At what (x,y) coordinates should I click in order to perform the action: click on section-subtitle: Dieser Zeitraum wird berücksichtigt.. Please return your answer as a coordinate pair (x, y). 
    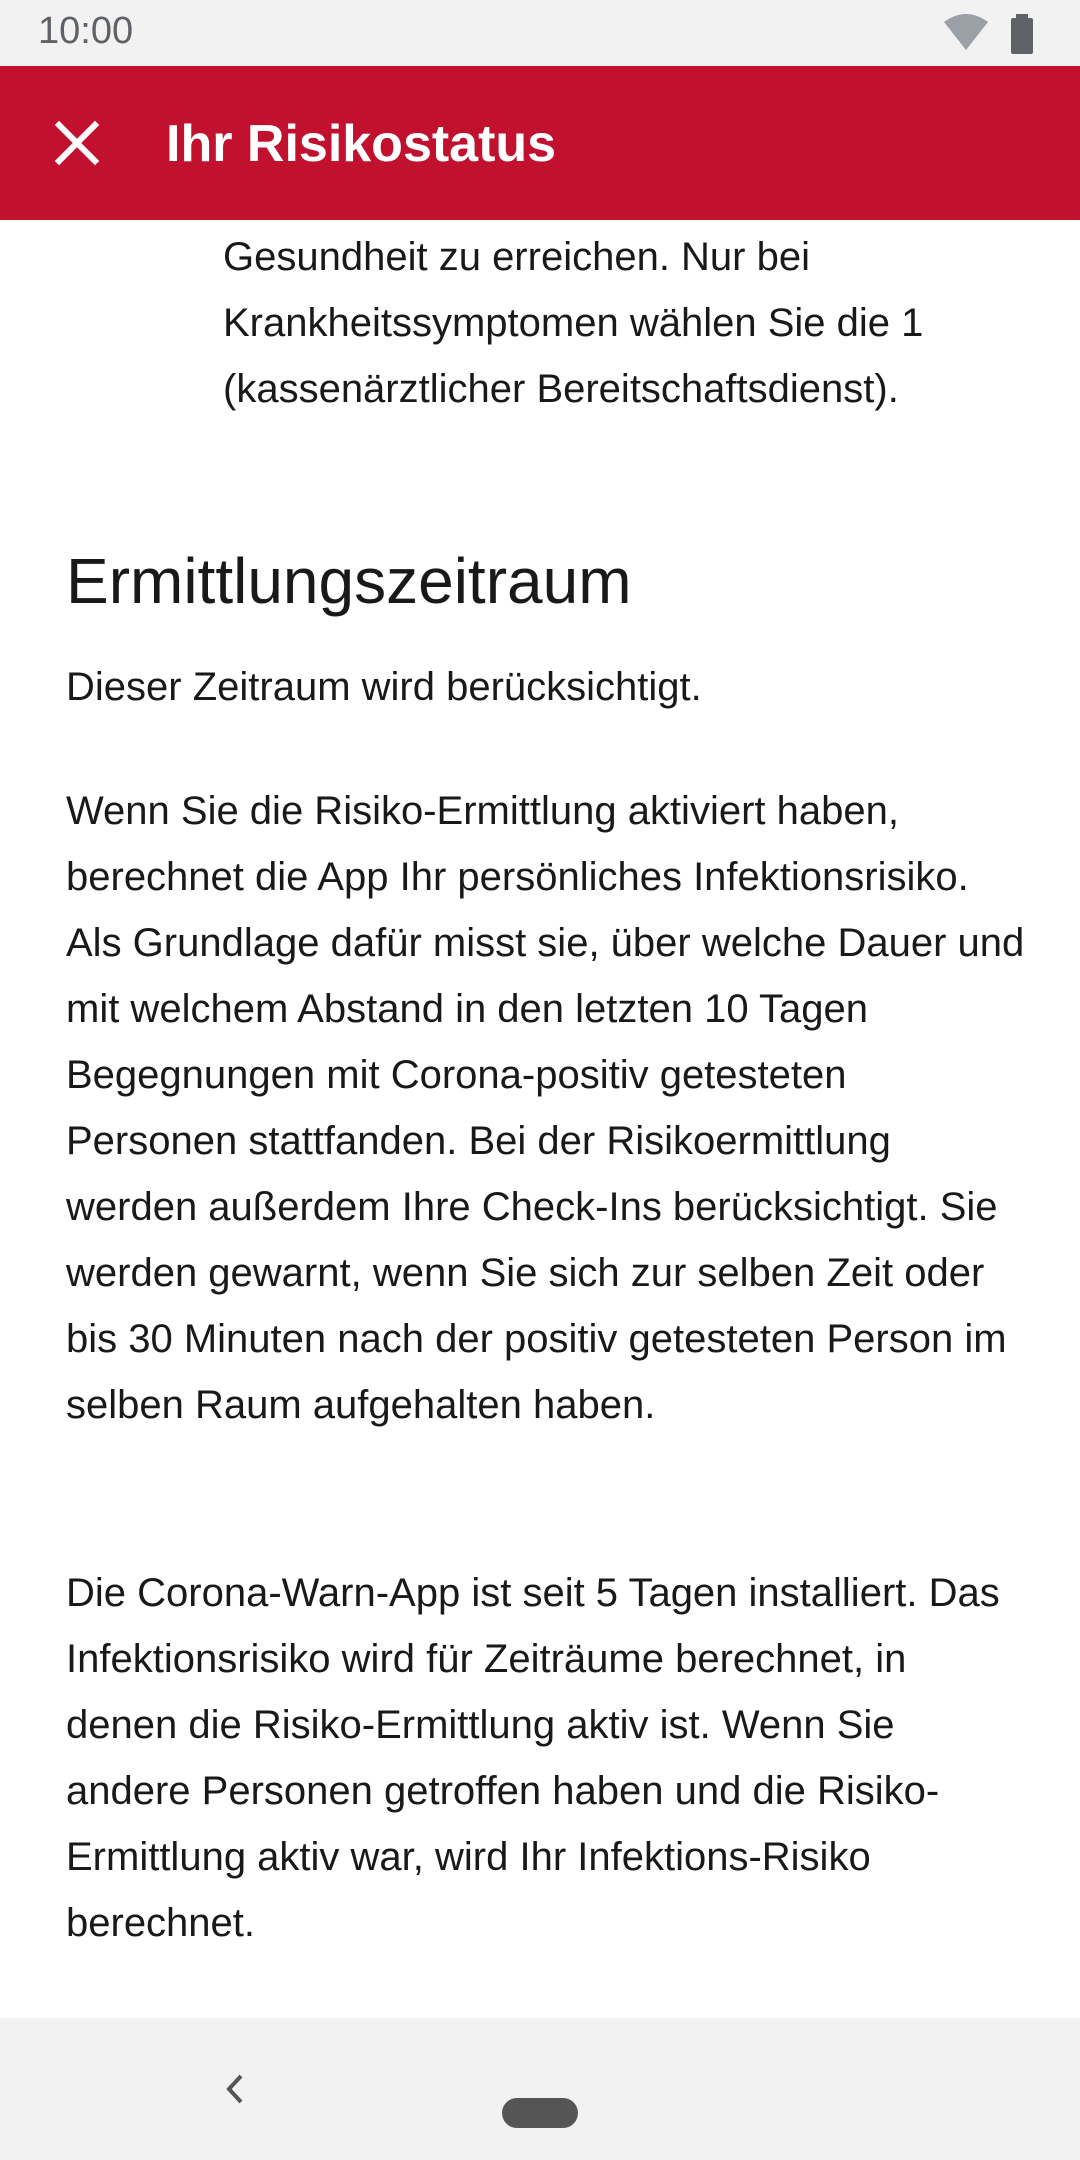
    Looking at the image, I should click on (384, 687).